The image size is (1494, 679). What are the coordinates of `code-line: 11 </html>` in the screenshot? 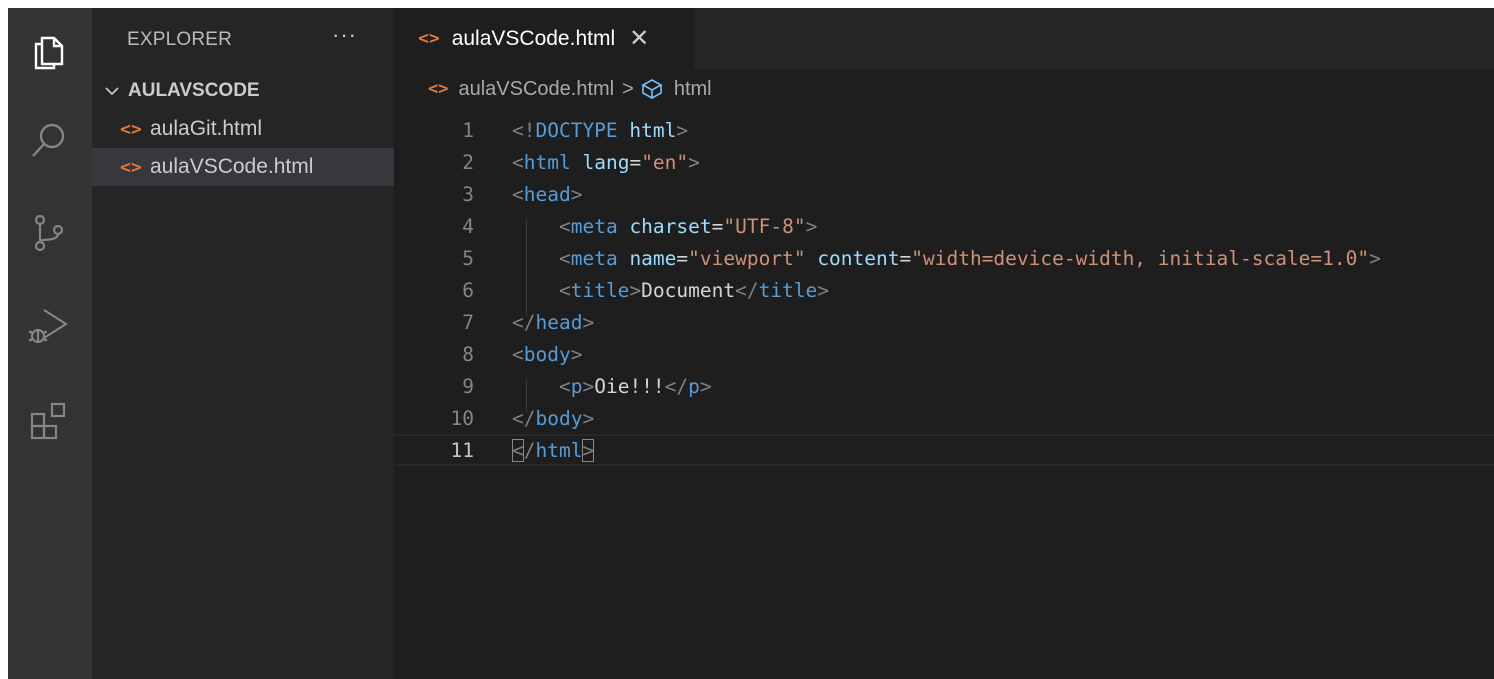 It's located at (944, 450).